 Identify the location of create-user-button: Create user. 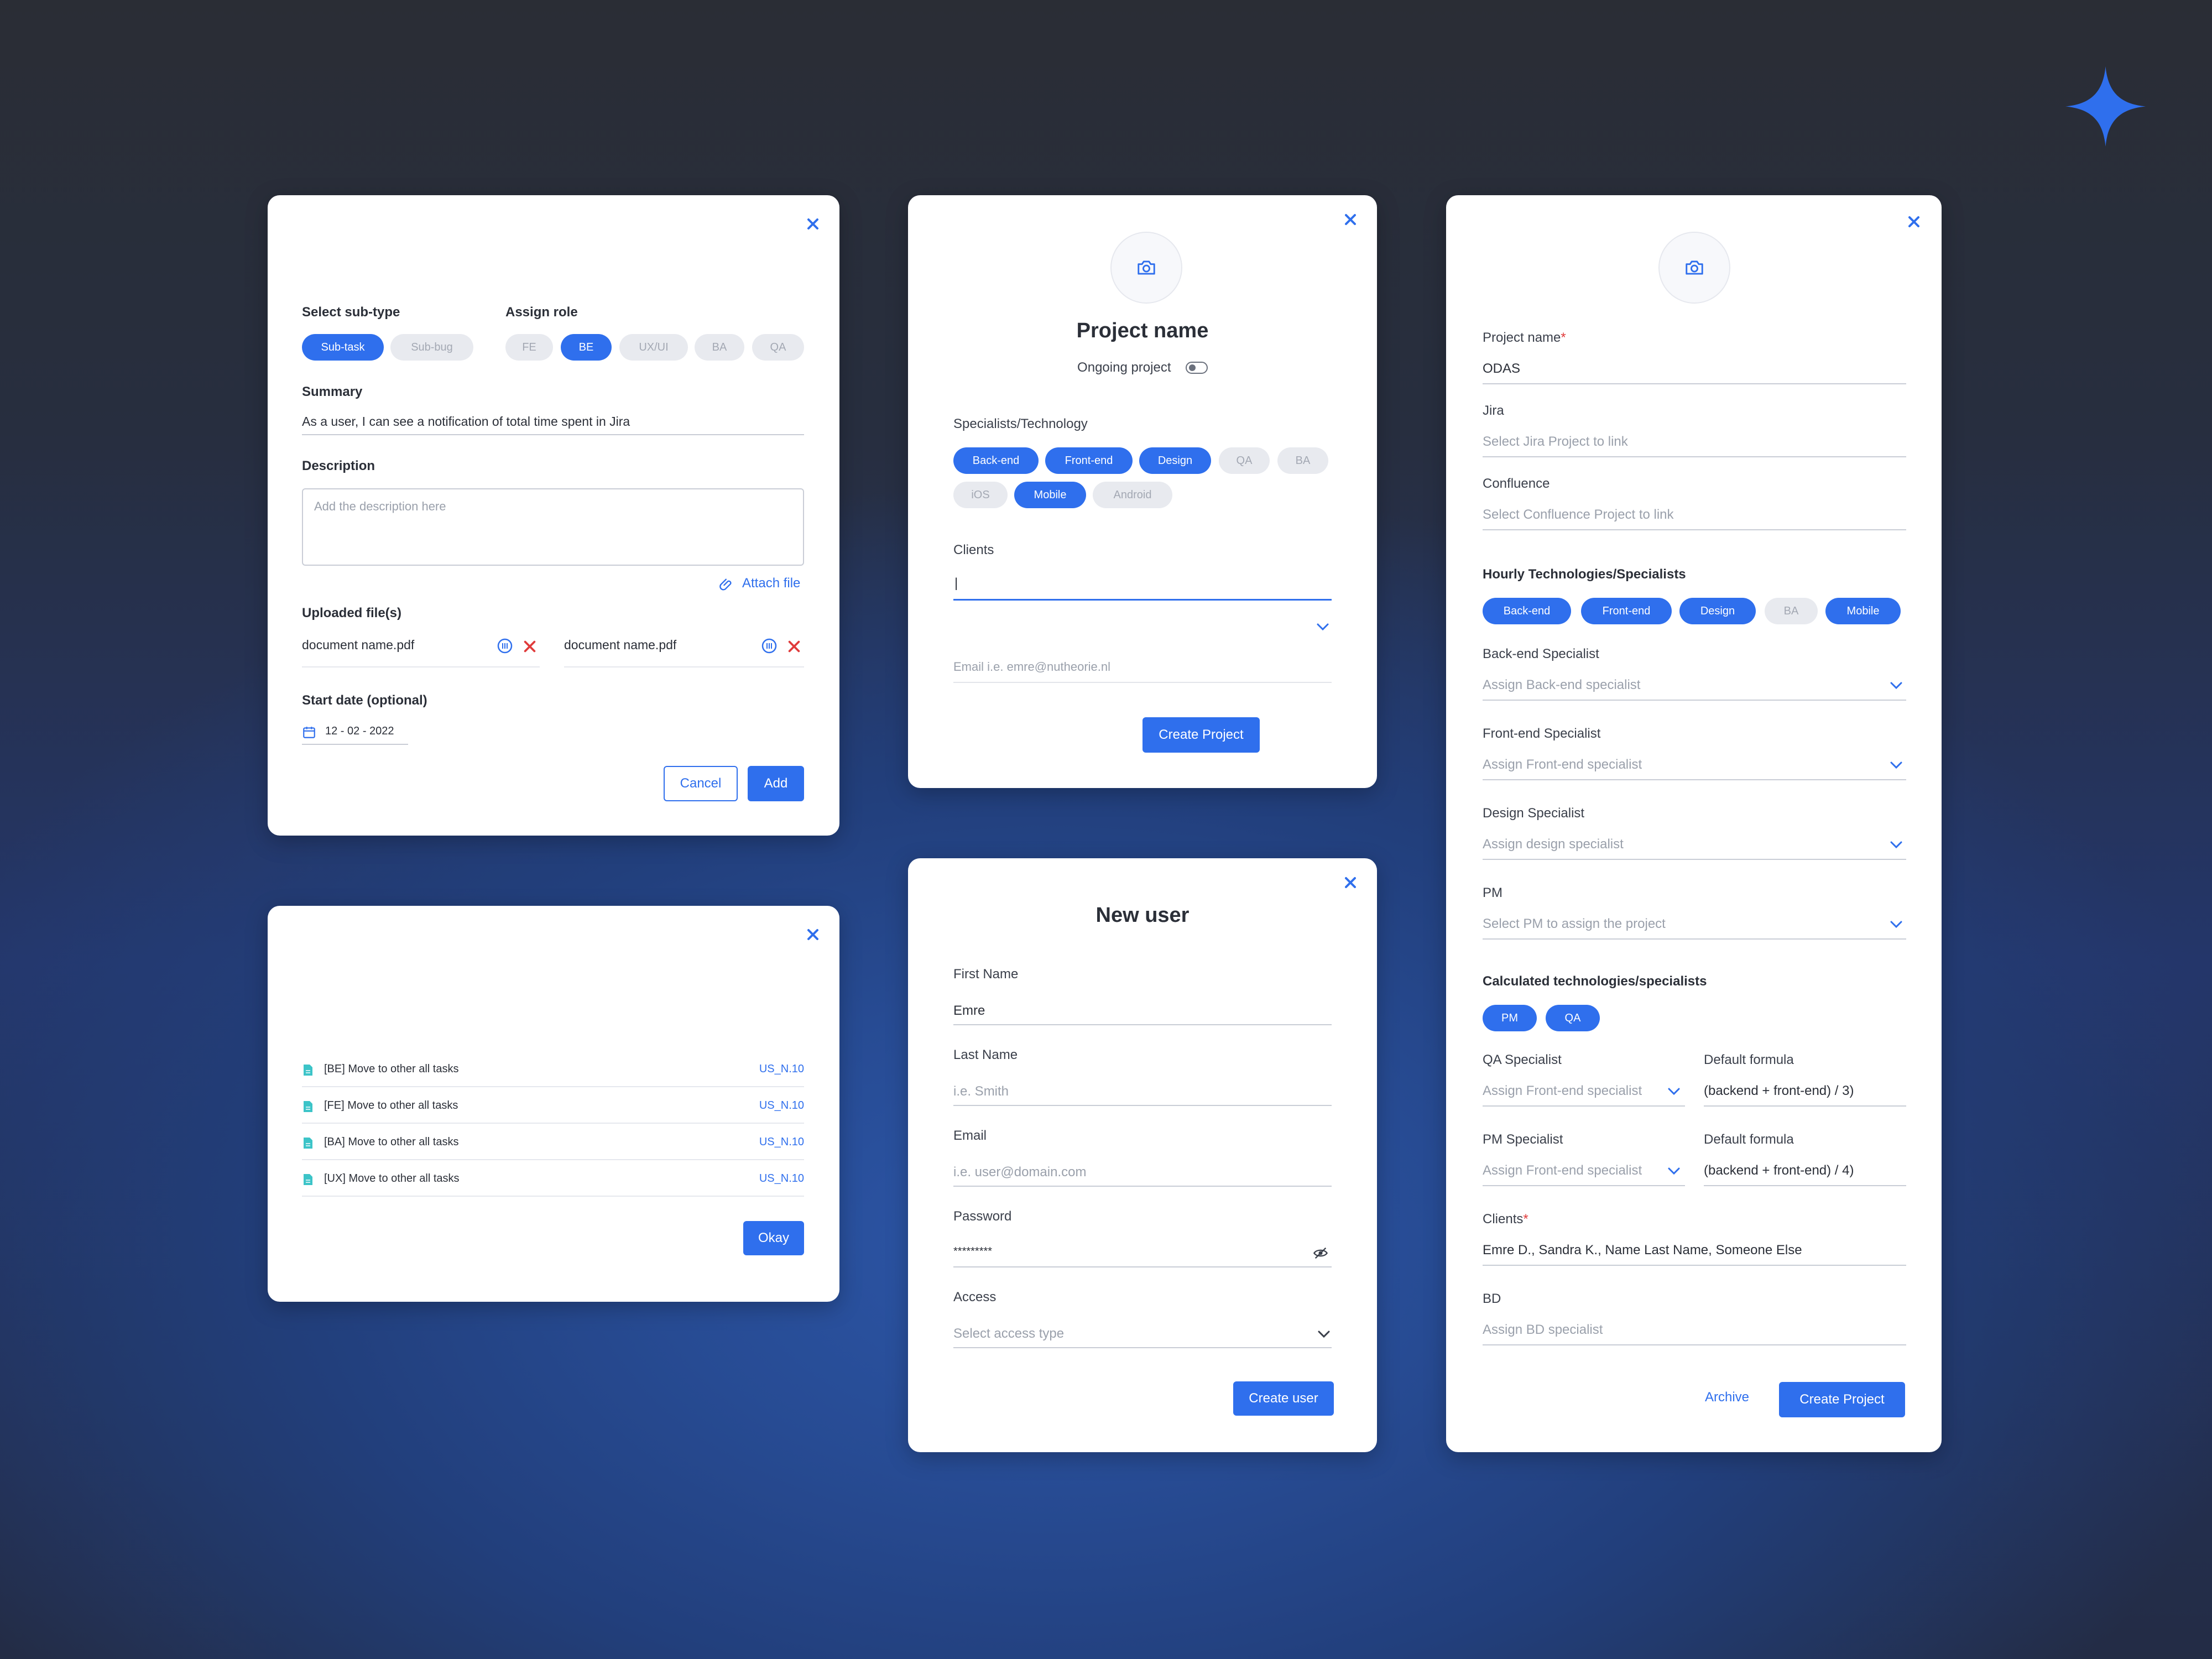
(1284, 1399).